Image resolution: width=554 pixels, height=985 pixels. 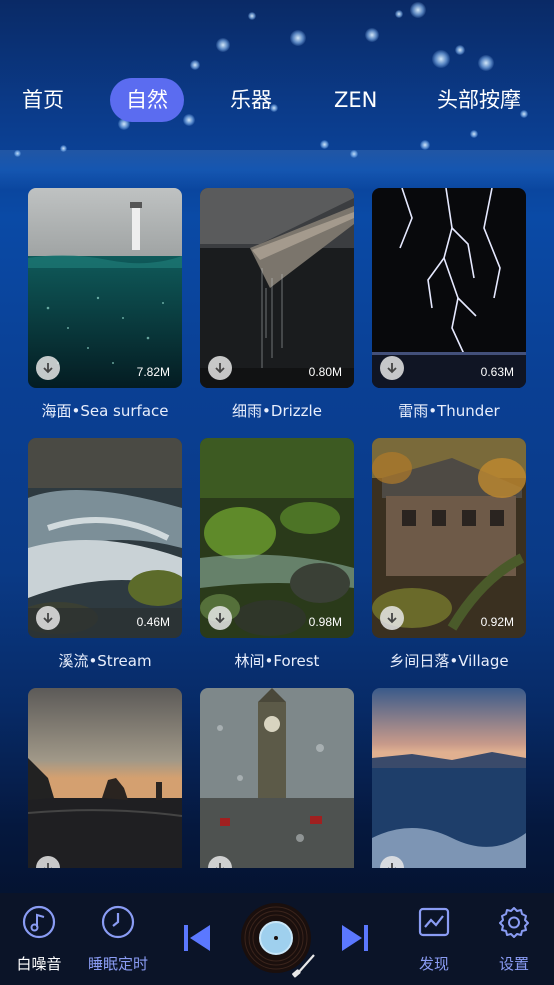 I want to click on sound-card-village: 0.92M 乡间日落•Village, so click(x=449, y=554).